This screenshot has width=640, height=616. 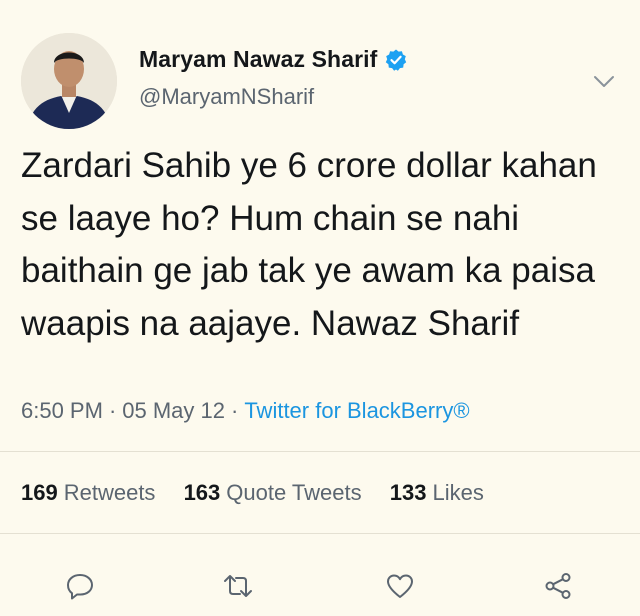 I want to click on author-handle: @MaryamNSharif, so click(x=226, y=97).